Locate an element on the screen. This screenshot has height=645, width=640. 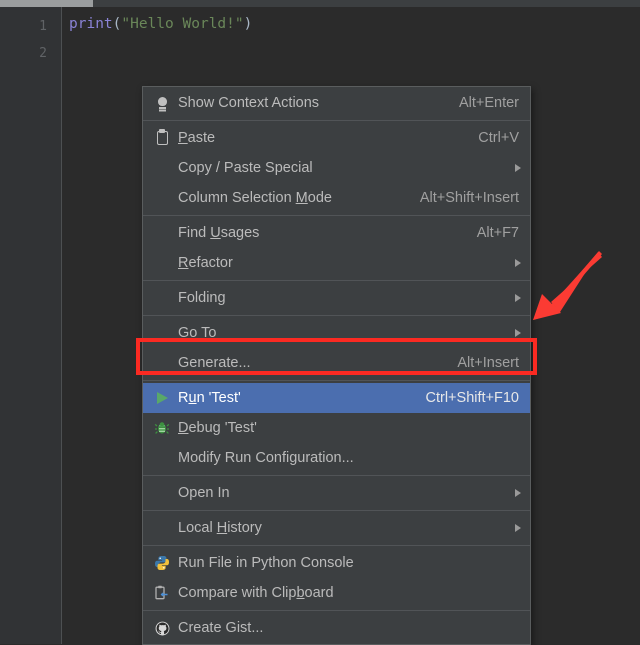
menu-item-debug-test: Debug 'Test' is located at coordinates (336, 428).